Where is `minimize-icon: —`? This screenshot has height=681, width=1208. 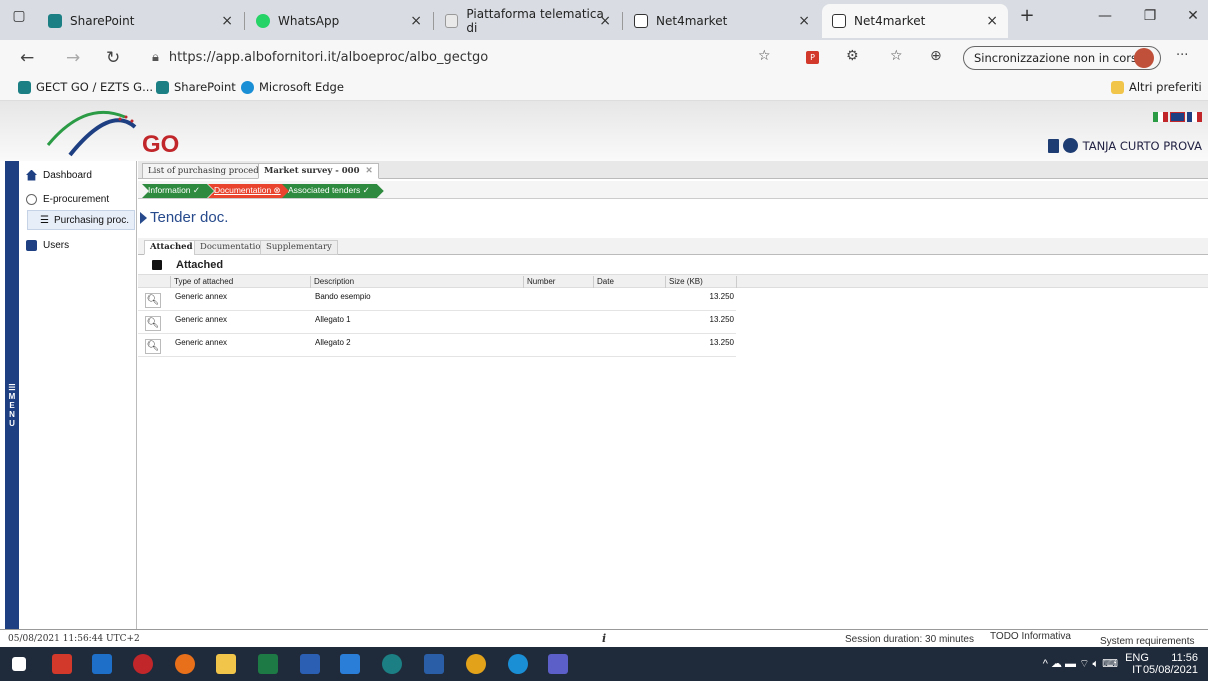
minimize-icon: — is located at coordinates (1105, 16).